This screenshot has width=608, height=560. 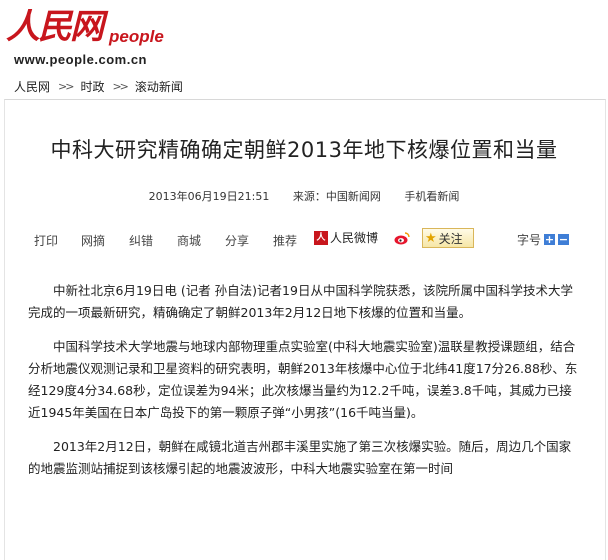 I want to click on share-button: 分享, so click(x=237, y=240).